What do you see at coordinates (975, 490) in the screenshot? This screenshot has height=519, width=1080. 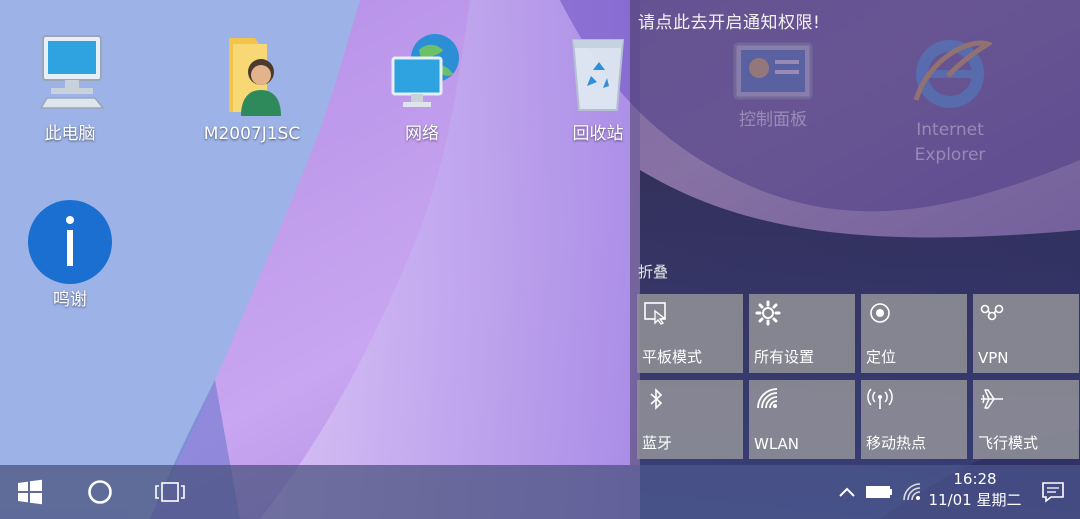 I see `taskbar-clock: 16:28 11/01 星期二` at bounding box center [975, 490].